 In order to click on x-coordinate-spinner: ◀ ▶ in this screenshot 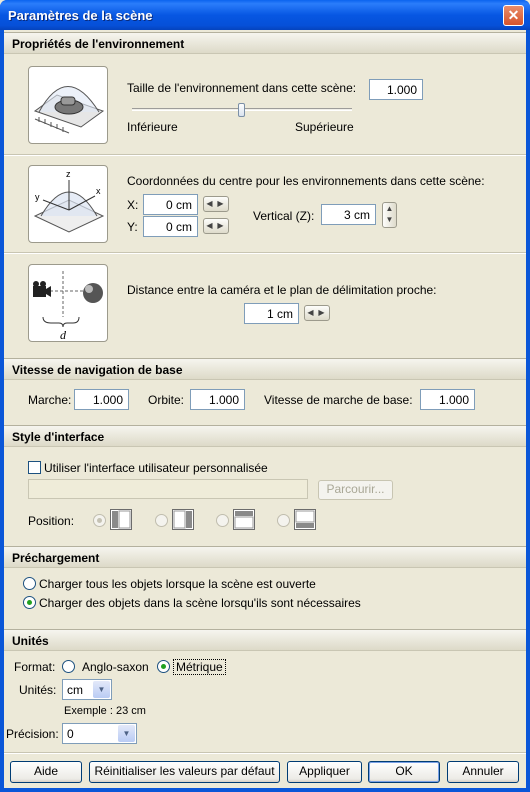, I will do `click(216, 204)`.